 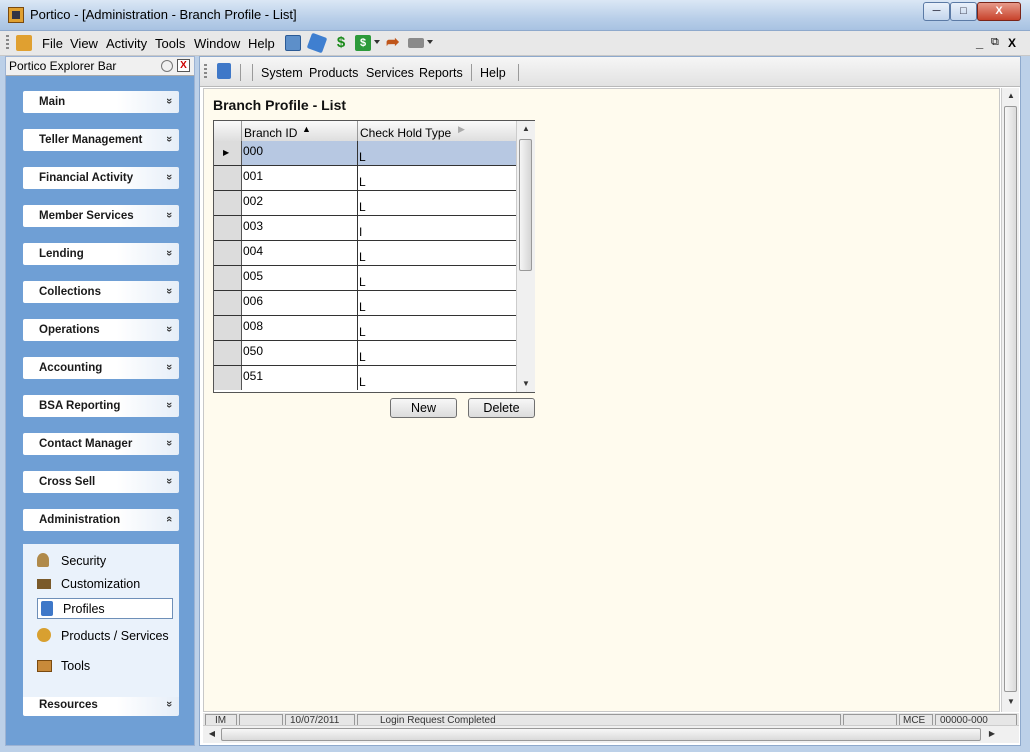 I want to click on minimize-button: ─, so click(x=936, y=11).